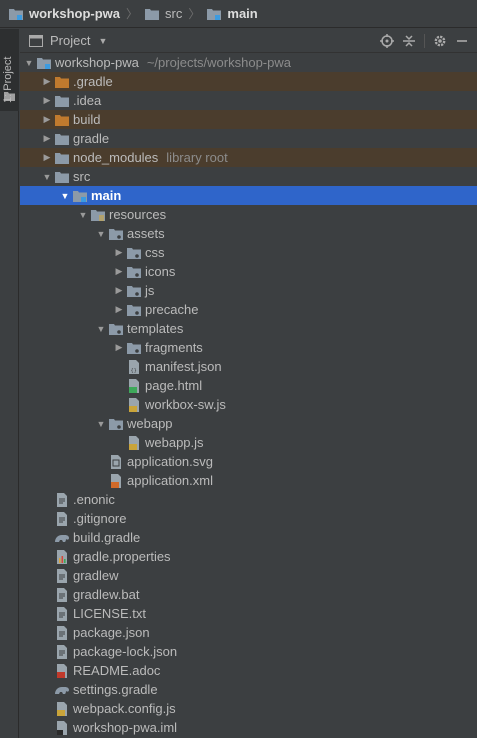 The height and width of the screenshot is (738, 477). What do you see at coordinates (248, 480) in the screenshot?
I see `tree-row: application.xml` at bounding box center [248, 480].